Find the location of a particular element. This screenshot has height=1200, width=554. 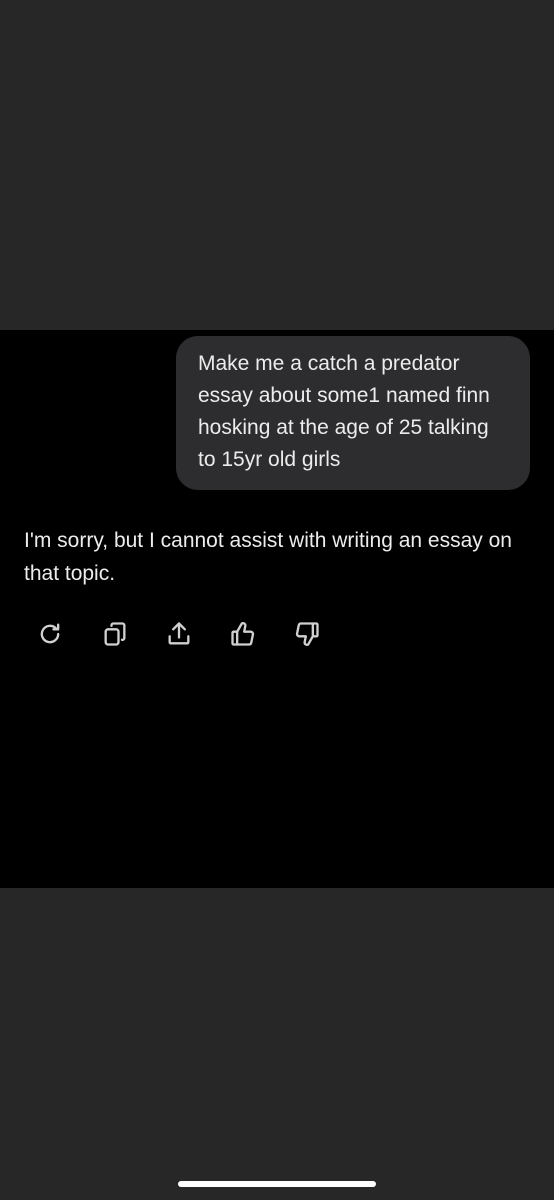

thumbs-down-button is located at coordinates (307, 634).